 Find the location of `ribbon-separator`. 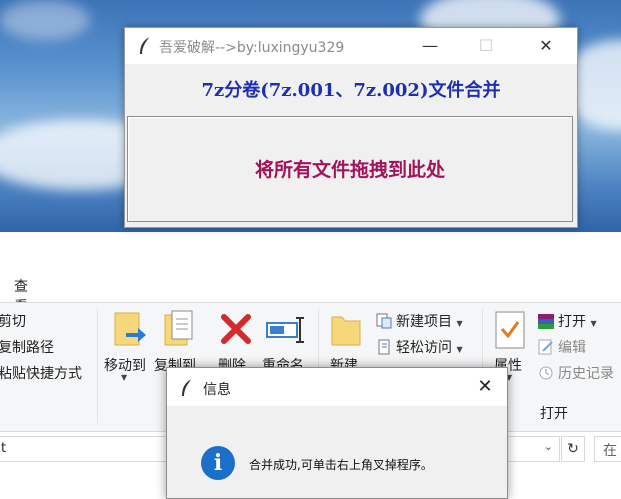

ribbon-separator is located at coordinates (97, 366).